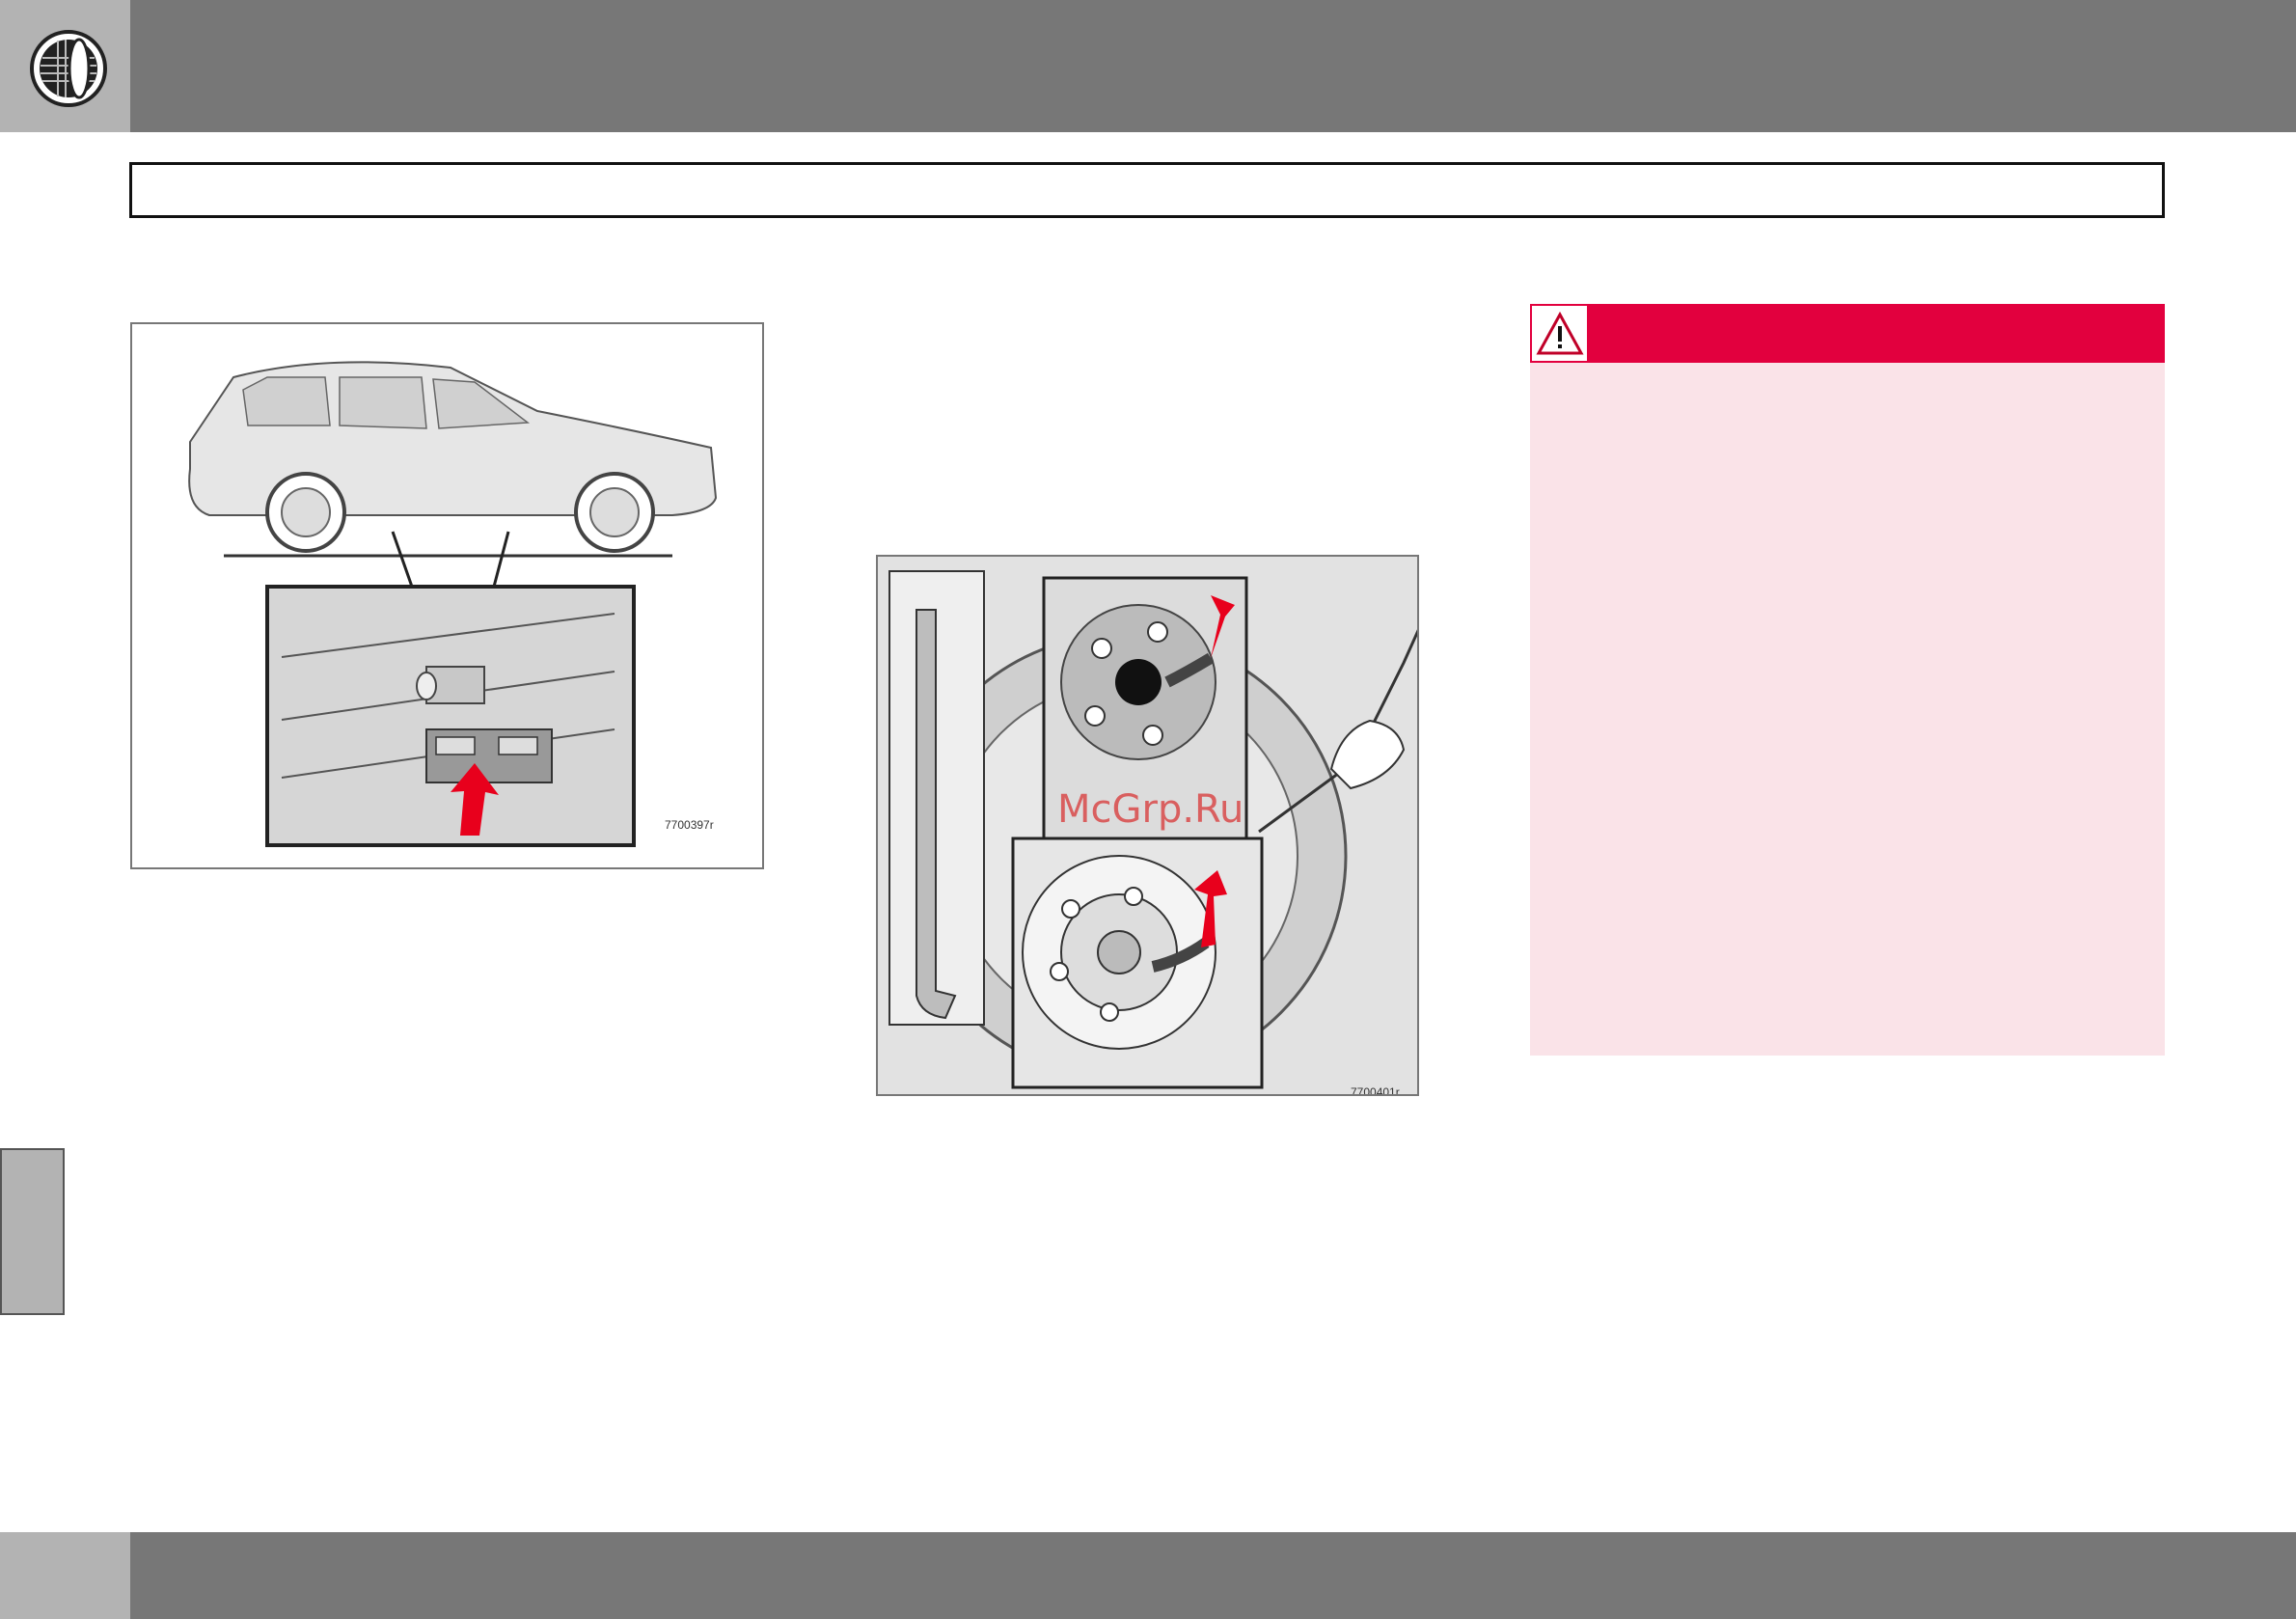  Describe the element at coordinates (689, 825) in the screenshot. I see `figure-code: 7700397r` at that location.